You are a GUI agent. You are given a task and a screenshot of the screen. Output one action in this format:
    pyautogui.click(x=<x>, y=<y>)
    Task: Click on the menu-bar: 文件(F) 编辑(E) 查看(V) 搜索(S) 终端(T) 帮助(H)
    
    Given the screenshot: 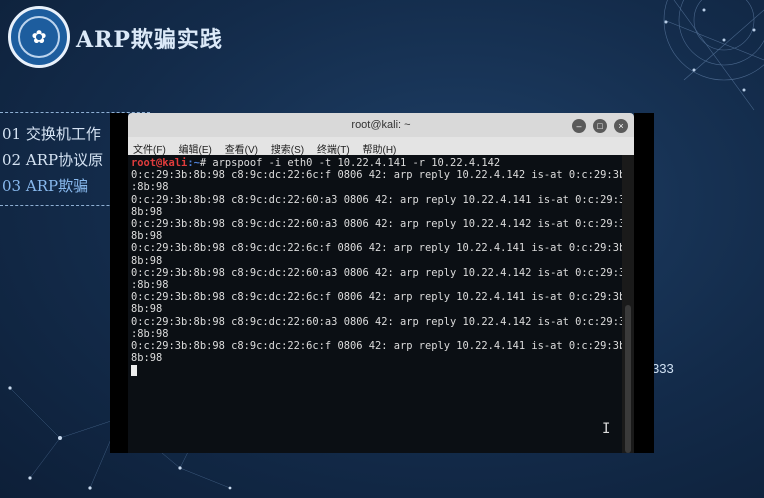 What is the action you would take?
    pyautogui.click(x=381, y=146)
    